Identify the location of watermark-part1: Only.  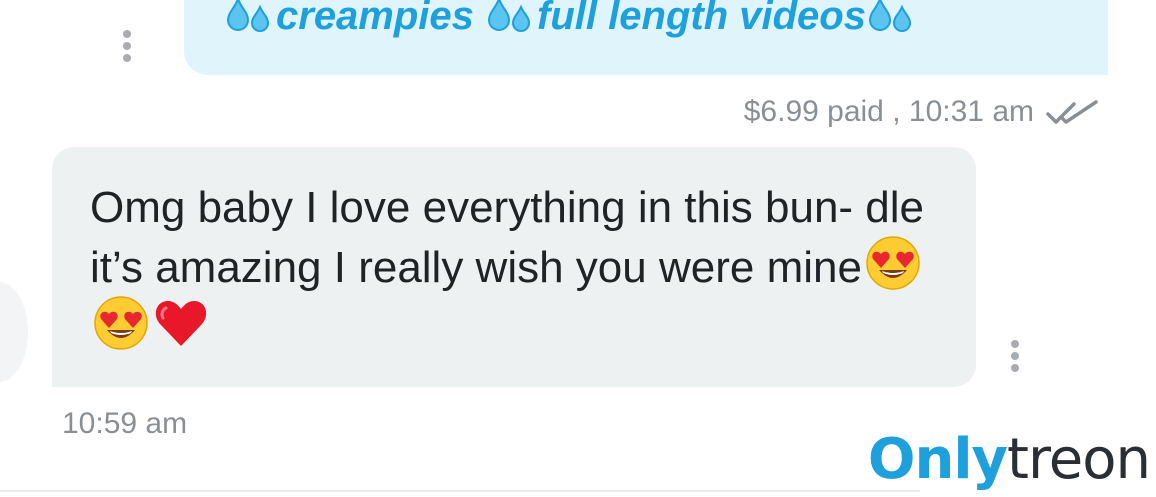
(937, 459).